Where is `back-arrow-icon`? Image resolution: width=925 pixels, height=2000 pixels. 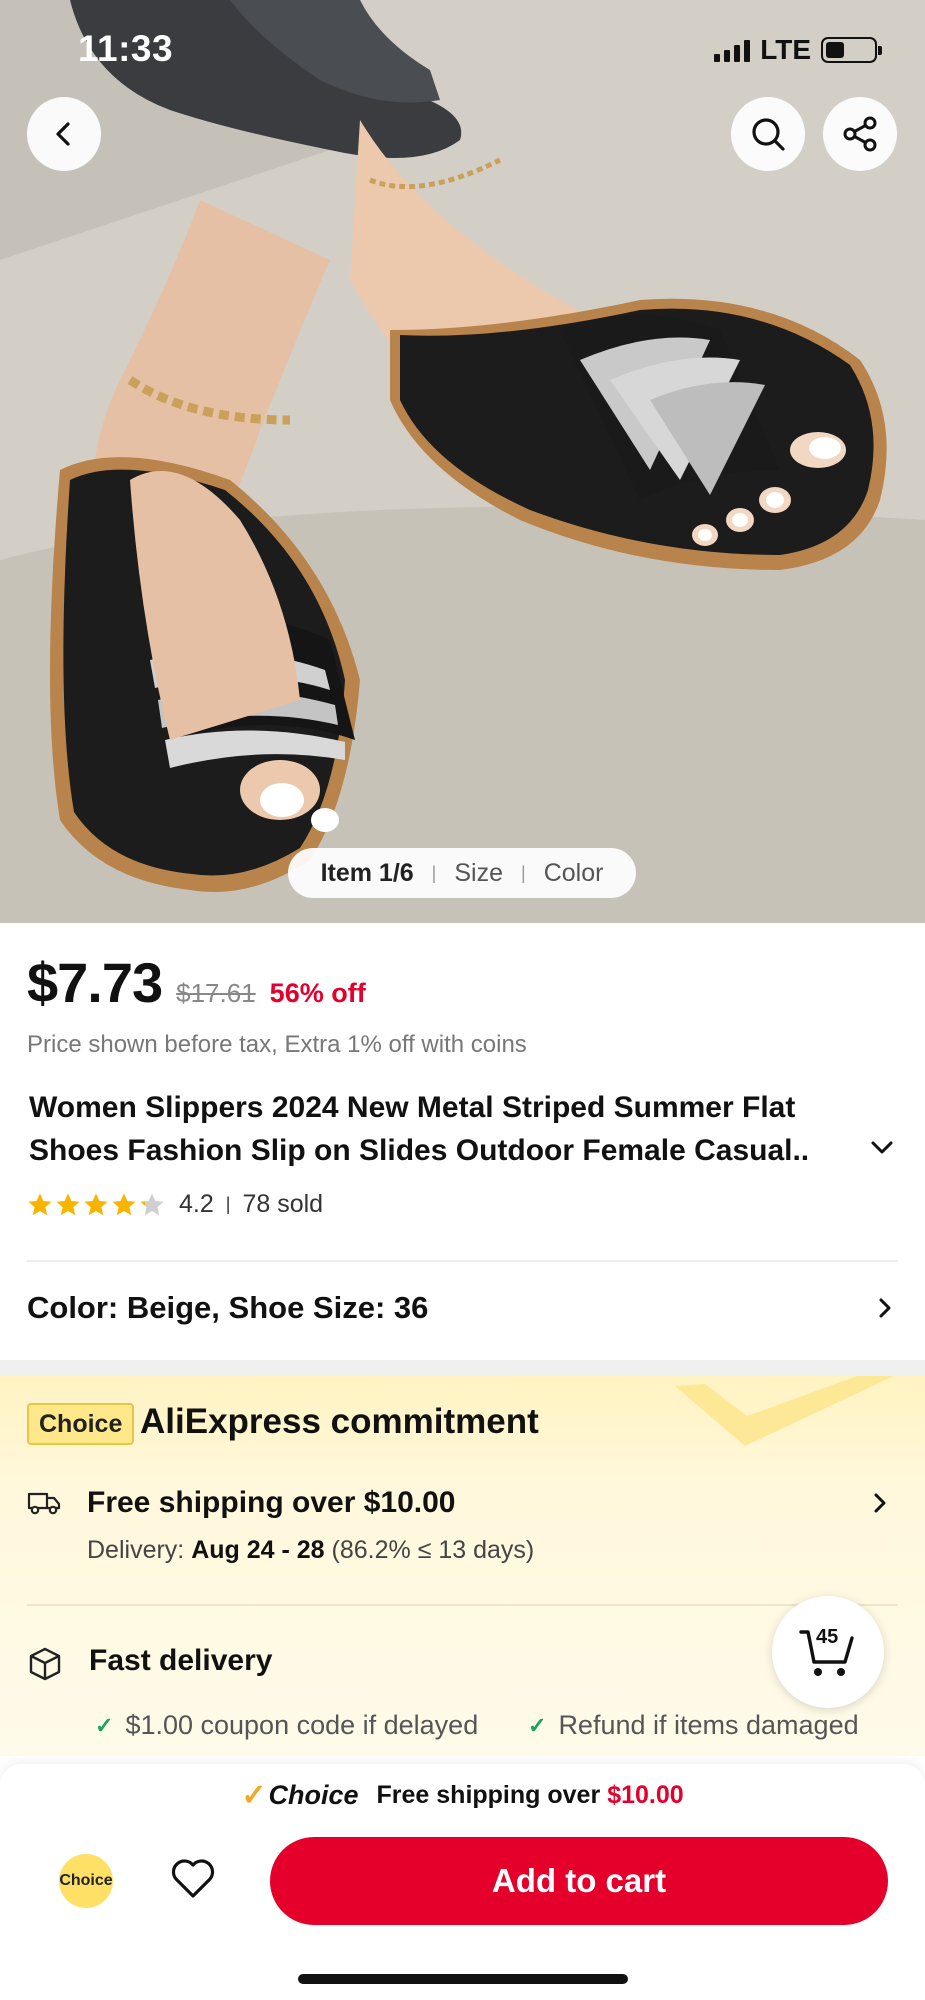
back-arrow-icon is located at coordinates (63, 134).